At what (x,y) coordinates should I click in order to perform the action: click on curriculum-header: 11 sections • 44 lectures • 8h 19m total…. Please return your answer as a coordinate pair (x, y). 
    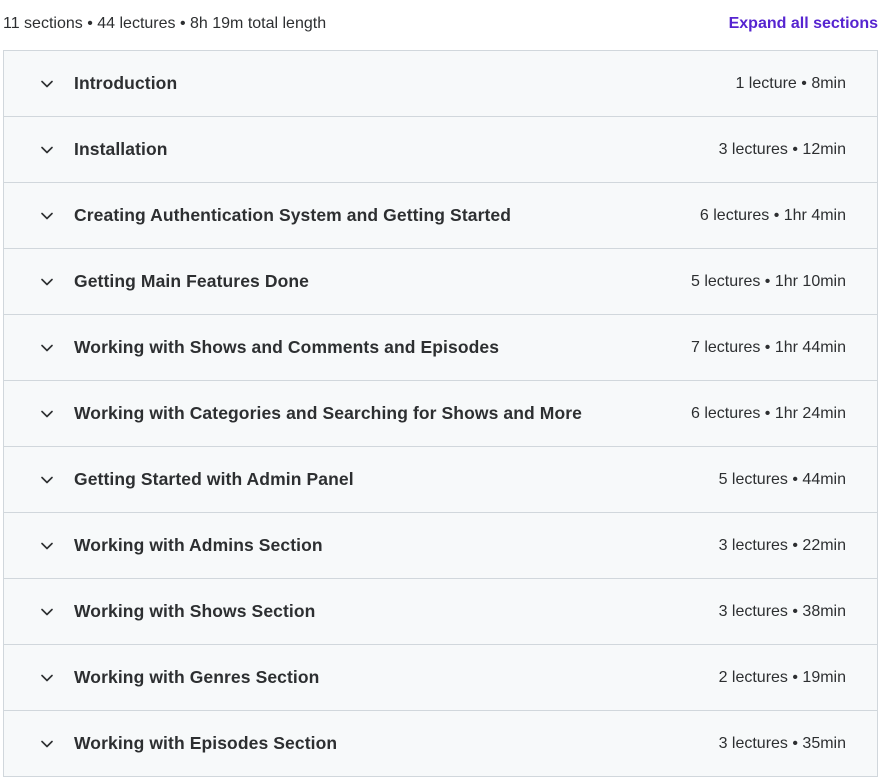
    Looking at the image, I should click on (440, 25).